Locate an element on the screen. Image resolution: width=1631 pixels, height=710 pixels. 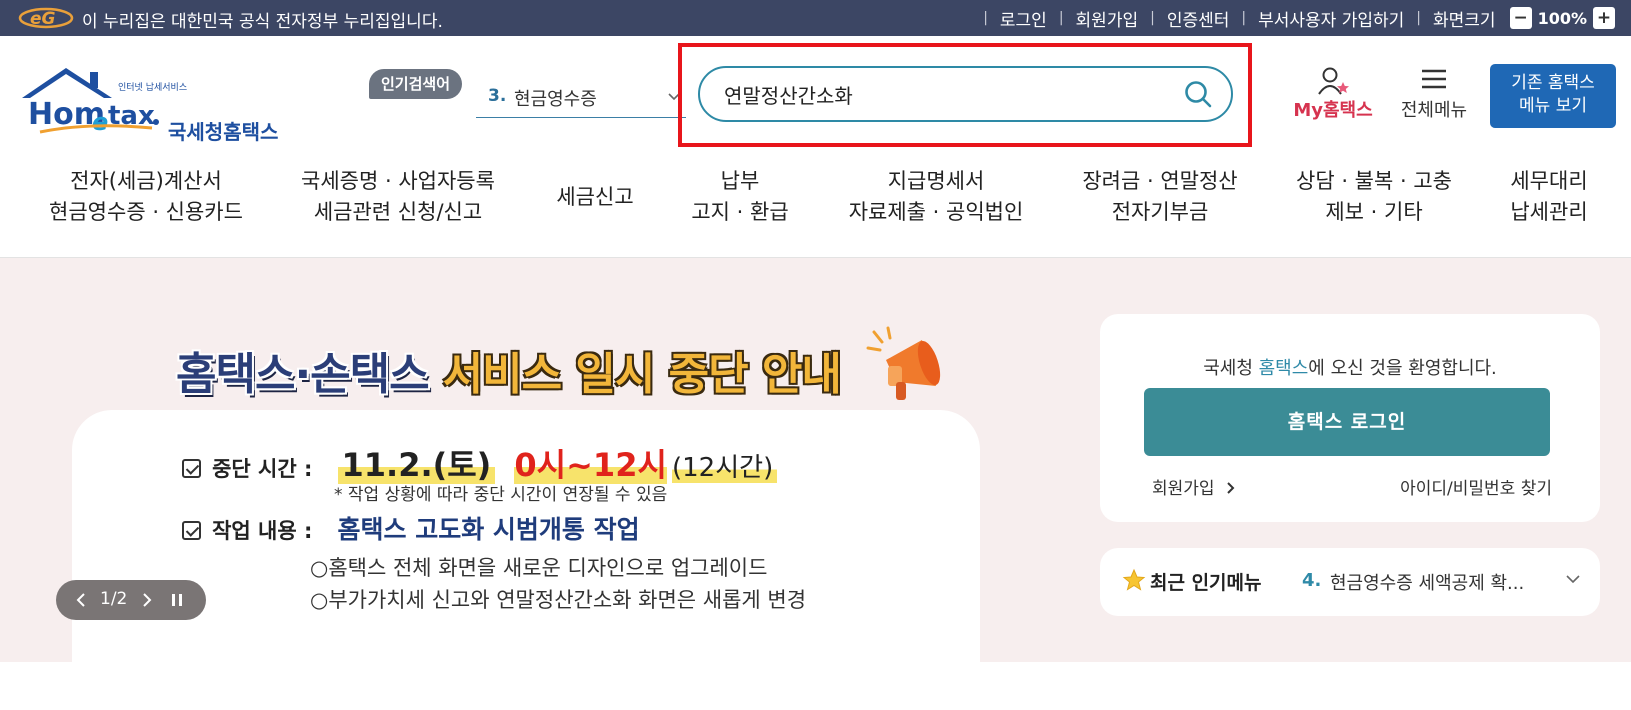
logo-name: 국세청홈택스 is located at coordinates (223, 132).